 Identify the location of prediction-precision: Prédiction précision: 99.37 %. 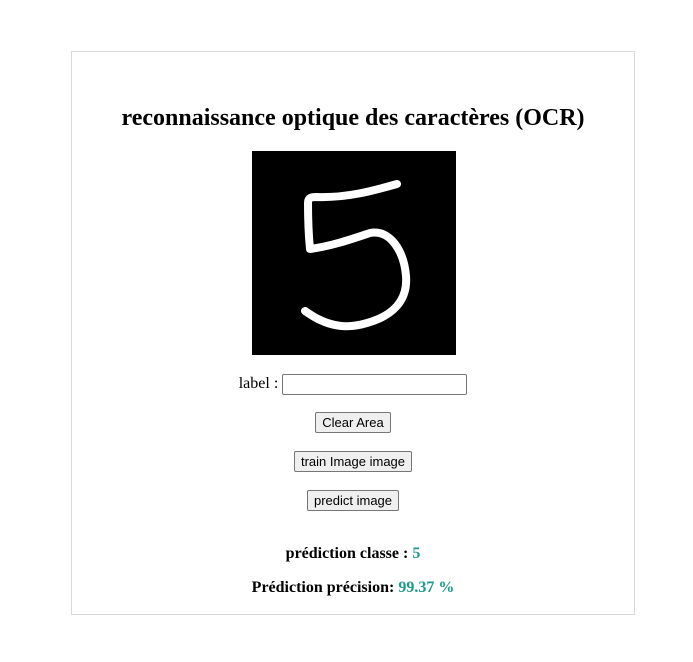
(353, 588).